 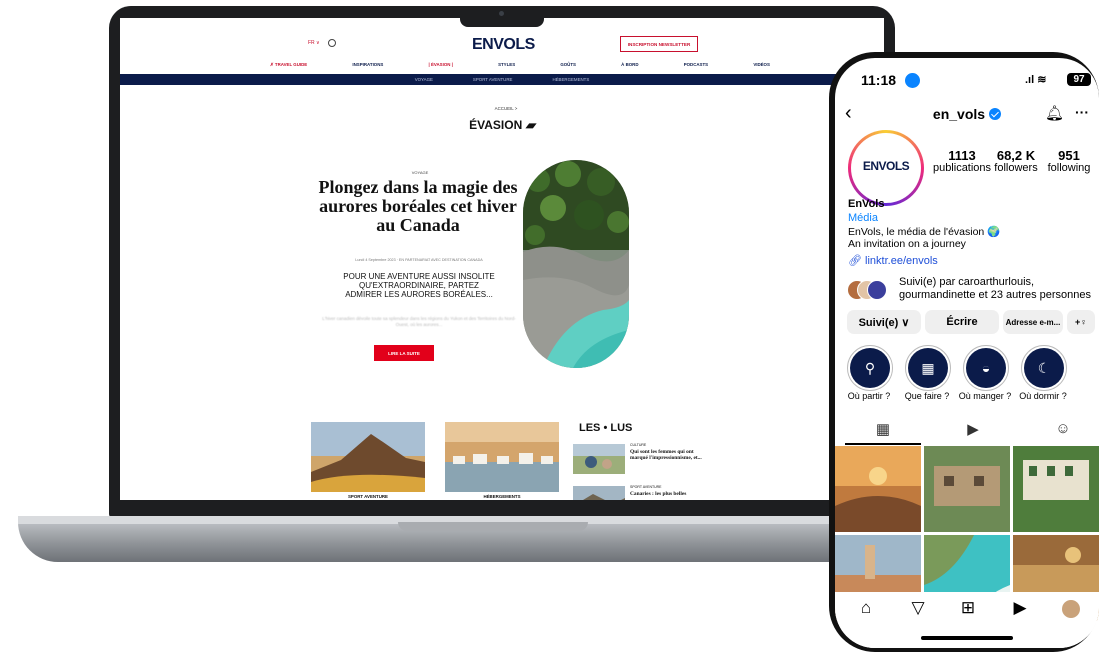 What do you see at coordinates (404, 353) in the screenshot?
I see `read-more-button: LIRE LA SUITE` at bounding box center [404, 353].